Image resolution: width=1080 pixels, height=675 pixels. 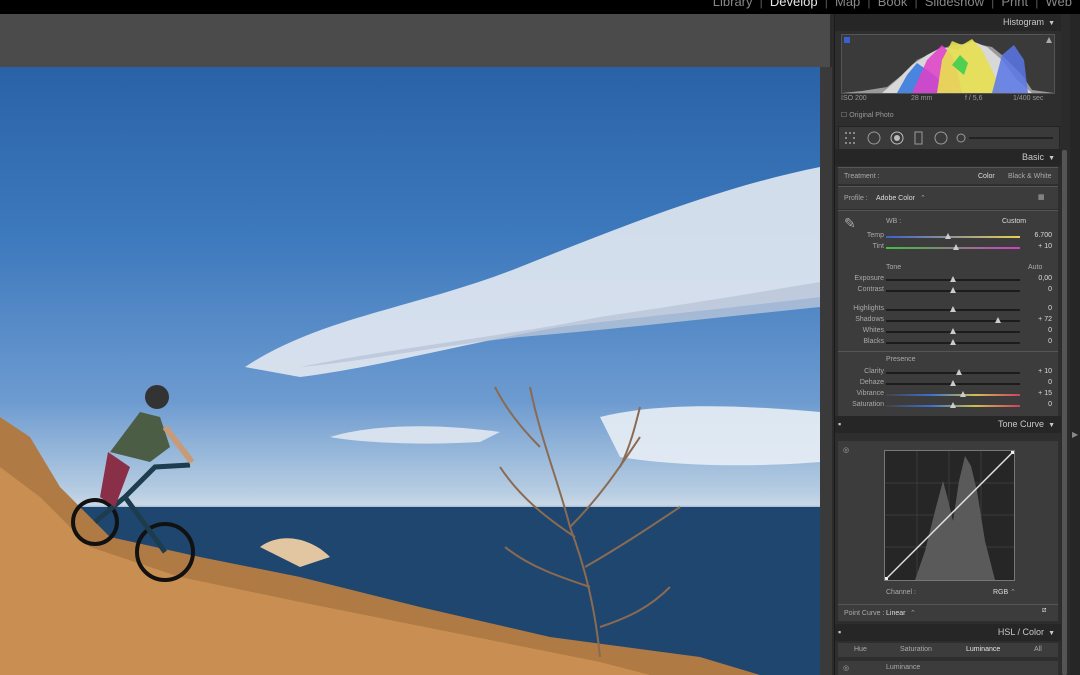 I want to click on channel-dropdown: RGB, so click(x=1000, y=592).